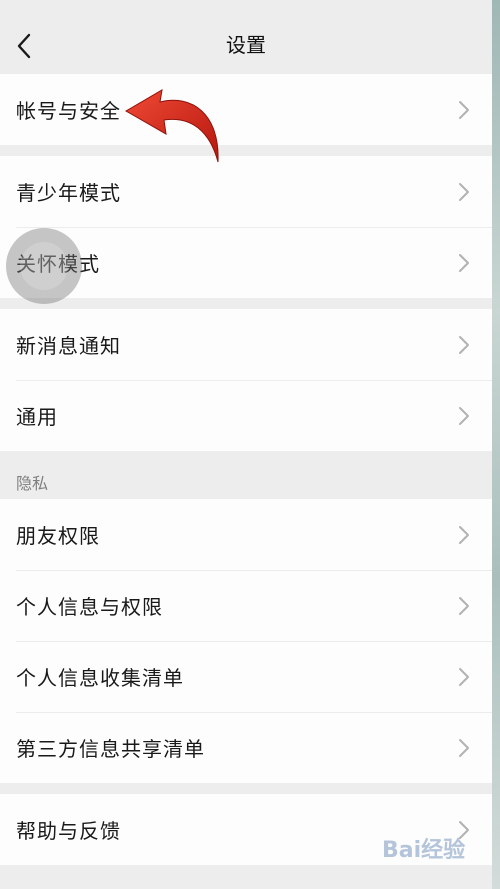  Describe the element at coordinates (246, 605) in the screenshot. I see `settings-item-personal-info-permissions: 个人信息与权限` at that location.